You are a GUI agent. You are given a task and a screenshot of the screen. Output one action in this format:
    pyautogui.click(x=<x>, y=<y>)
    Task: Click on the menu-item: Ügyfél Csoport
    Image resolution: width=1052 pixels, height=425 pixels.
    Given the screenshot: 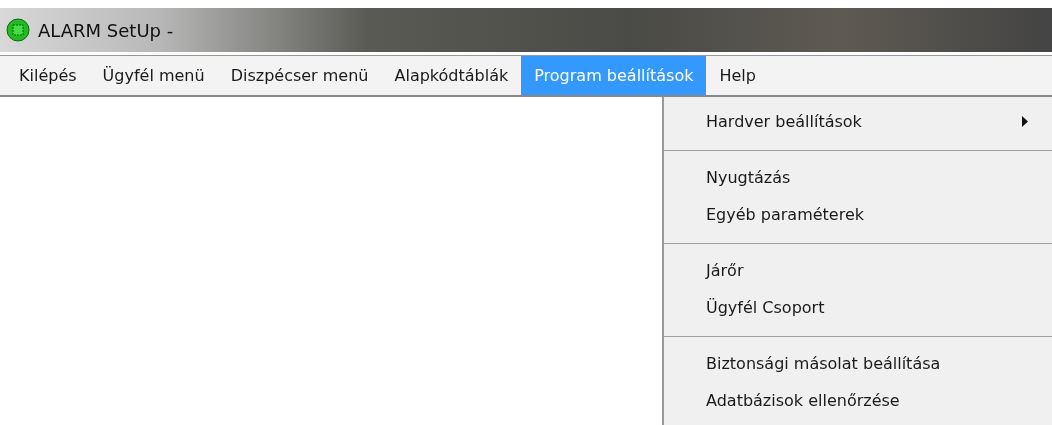 What is the action you would take?
    pyautogui.click(x=858, y=307)
    